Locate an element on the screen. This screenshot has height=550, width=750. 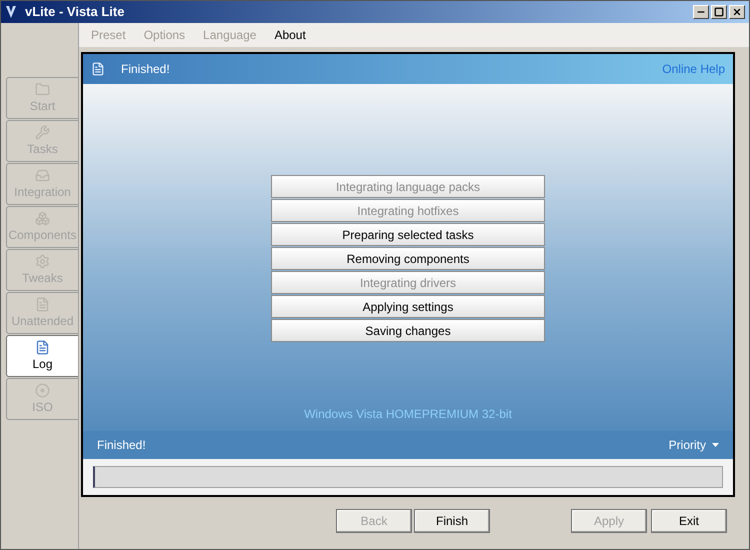
task-step: Preparing selected tasks is located at coordinates (408, 234).